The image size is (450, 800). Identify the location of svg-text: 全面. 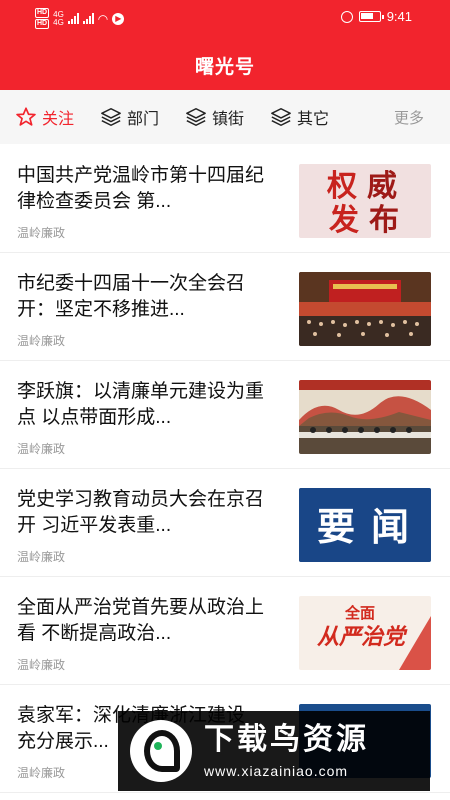
(359, 613).